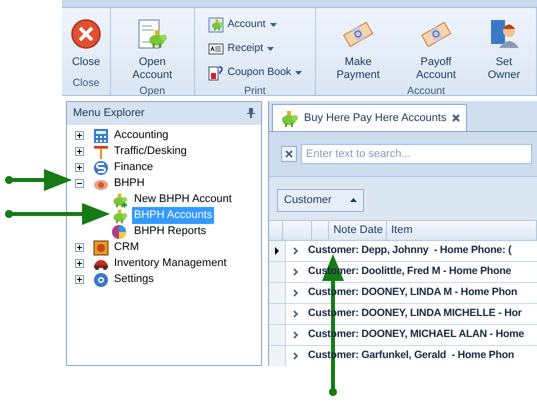 The height and width of the screenshot is (404, 537). I want to click on group-label: Open, so click(152, 91).